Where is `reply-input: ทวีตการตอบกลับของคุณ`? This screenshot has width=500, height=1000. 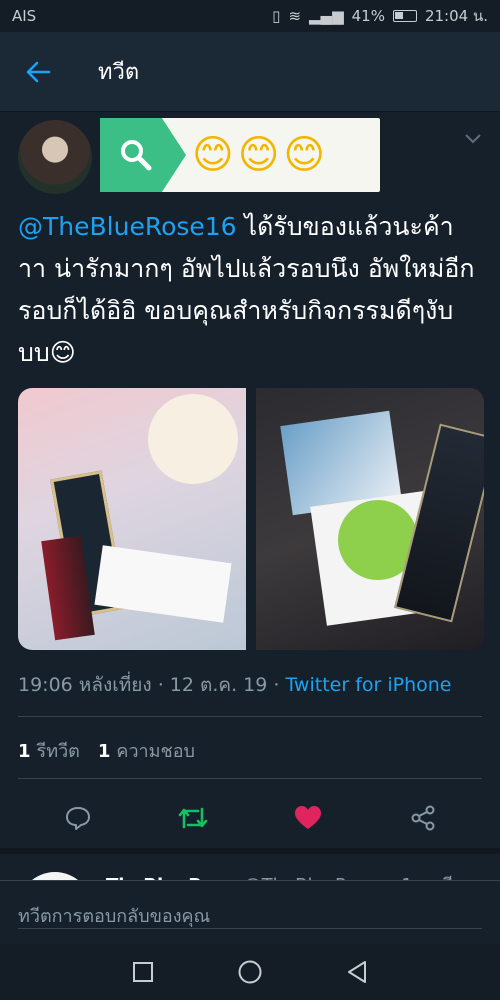 reply-input: ทวีตการตอบกลับของคุณ is located at coordinates (250, 912).